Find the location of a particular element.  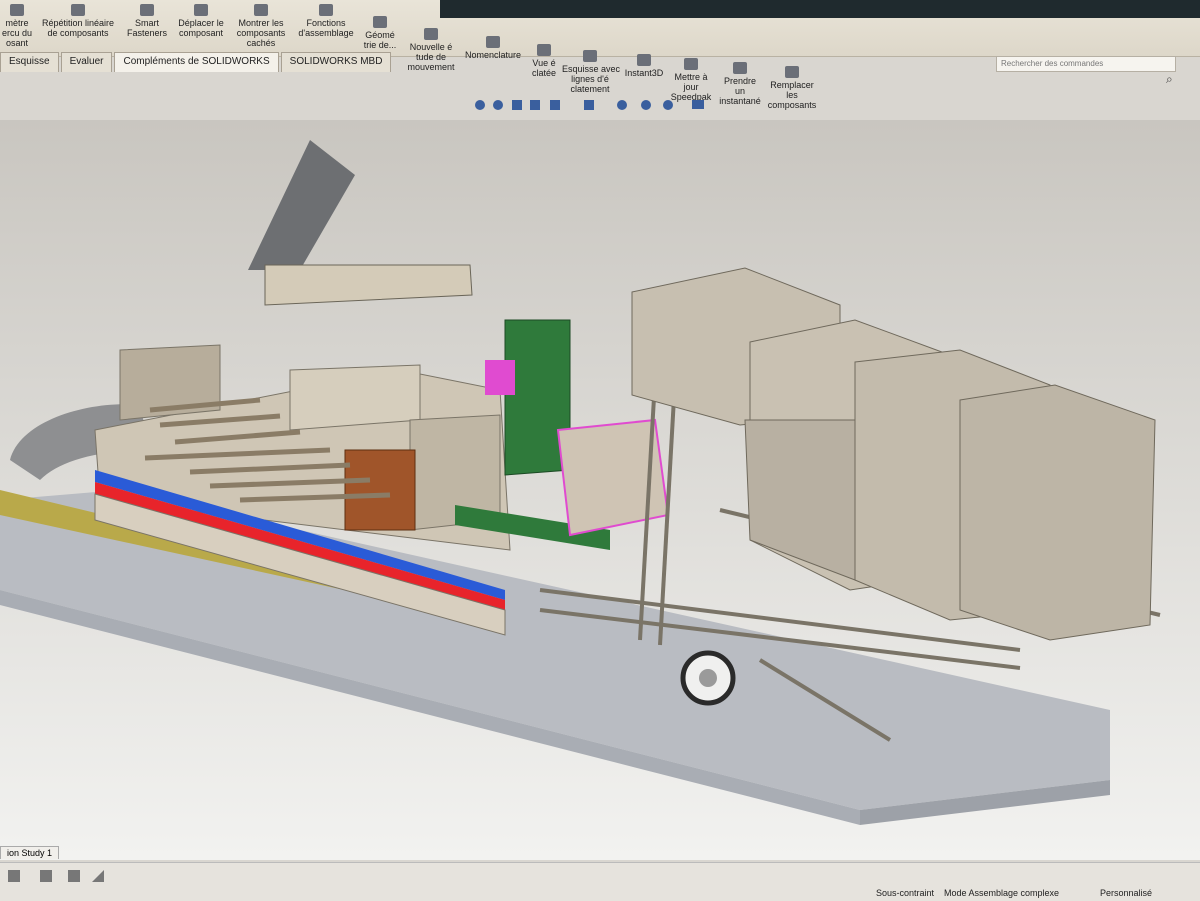

take-snapshot-button: Prendre un instantané is located at coordinates (740, 84).